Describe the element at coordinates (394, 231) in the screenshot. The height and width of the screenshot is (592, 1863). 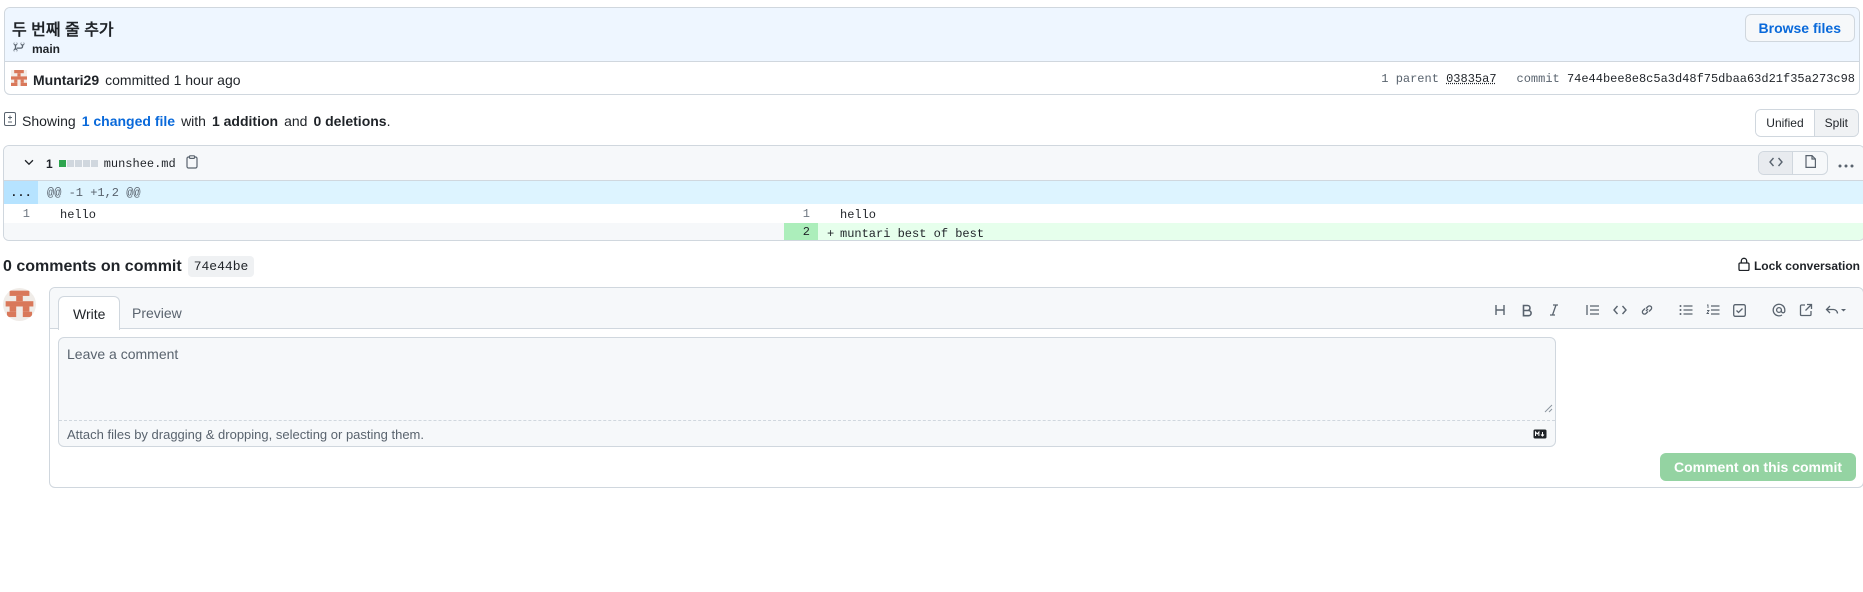
I see `diff-row-left-empty` at that location.